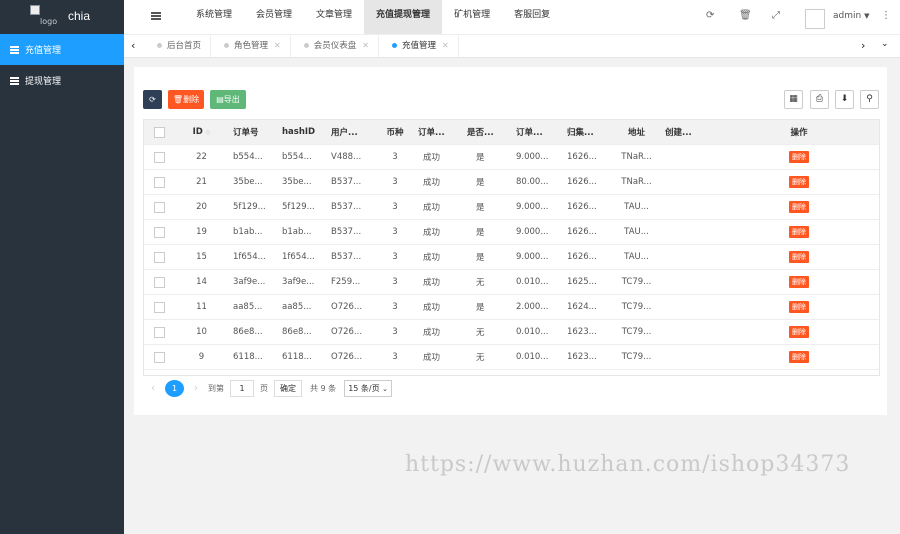 The image size is (900, 534). I want to click on more-vertical-icon: ⋮, so click(886, 15).